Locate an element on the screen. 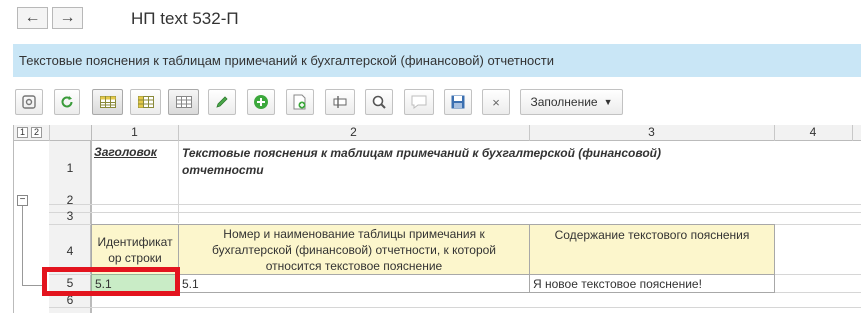  forward-button: → is located at coordinates (67, 18).